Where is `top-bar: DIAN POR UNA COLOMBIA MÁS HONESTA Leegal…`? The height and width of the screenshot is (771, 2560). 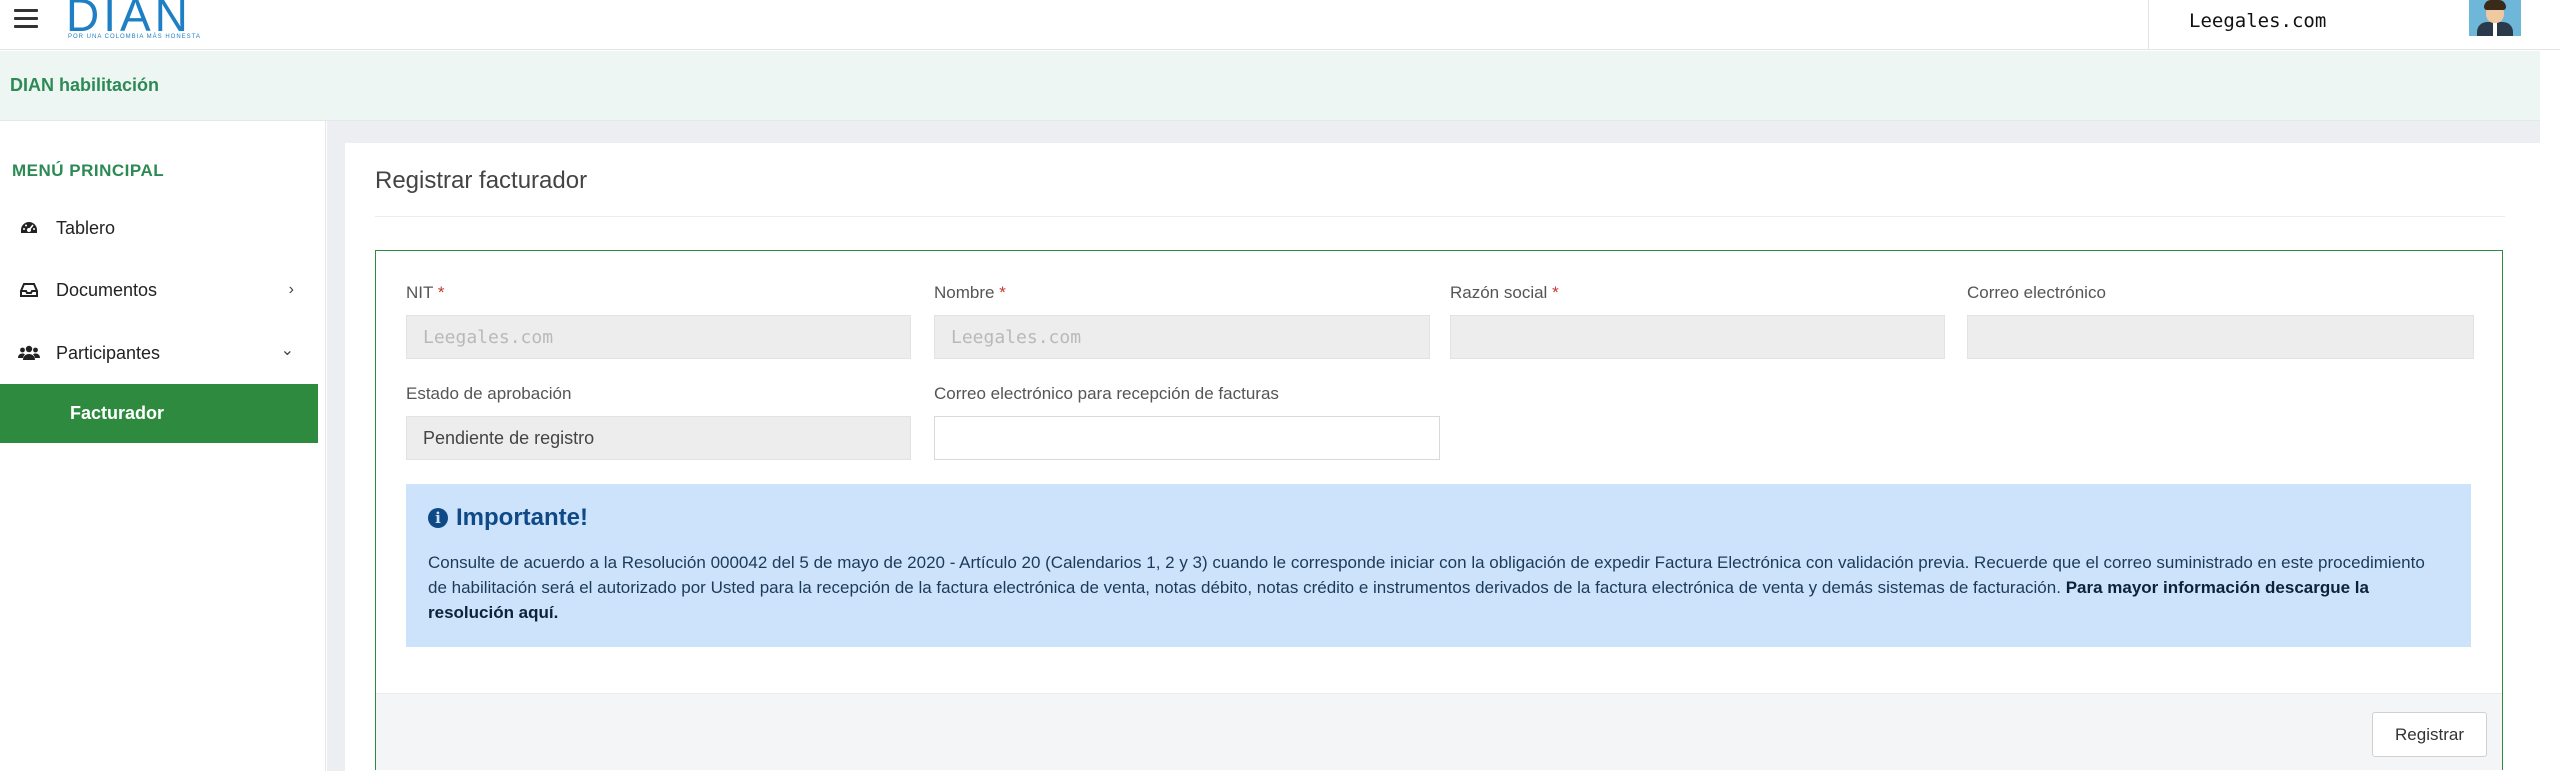
top-bar: DIAN POR UNA COLOMBIA MÁS HONESTA Leegal… is located at coordinates (1280, 25).